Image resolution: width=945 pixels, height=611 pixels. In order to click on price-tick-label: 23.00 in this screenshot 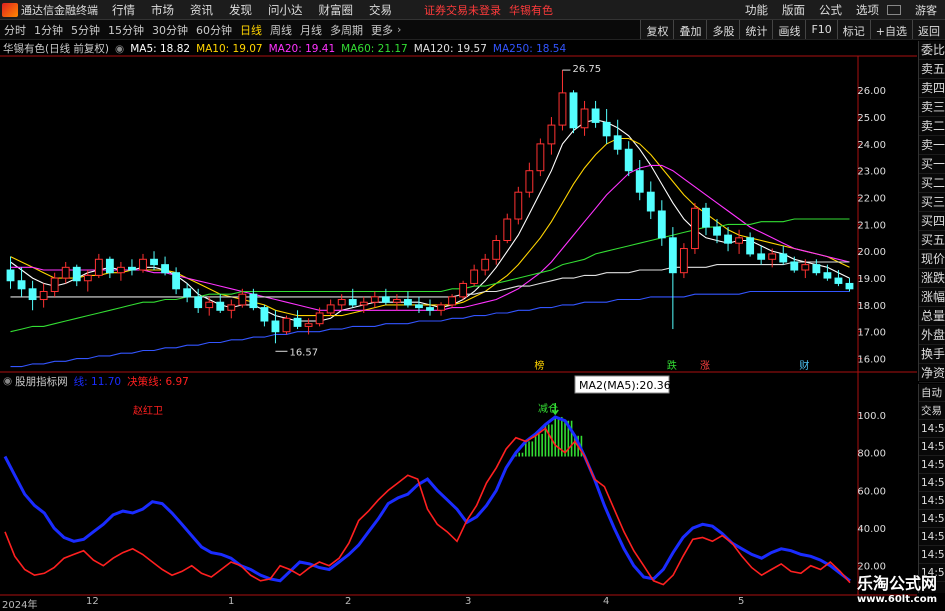, I will do `click(871, 172)`.